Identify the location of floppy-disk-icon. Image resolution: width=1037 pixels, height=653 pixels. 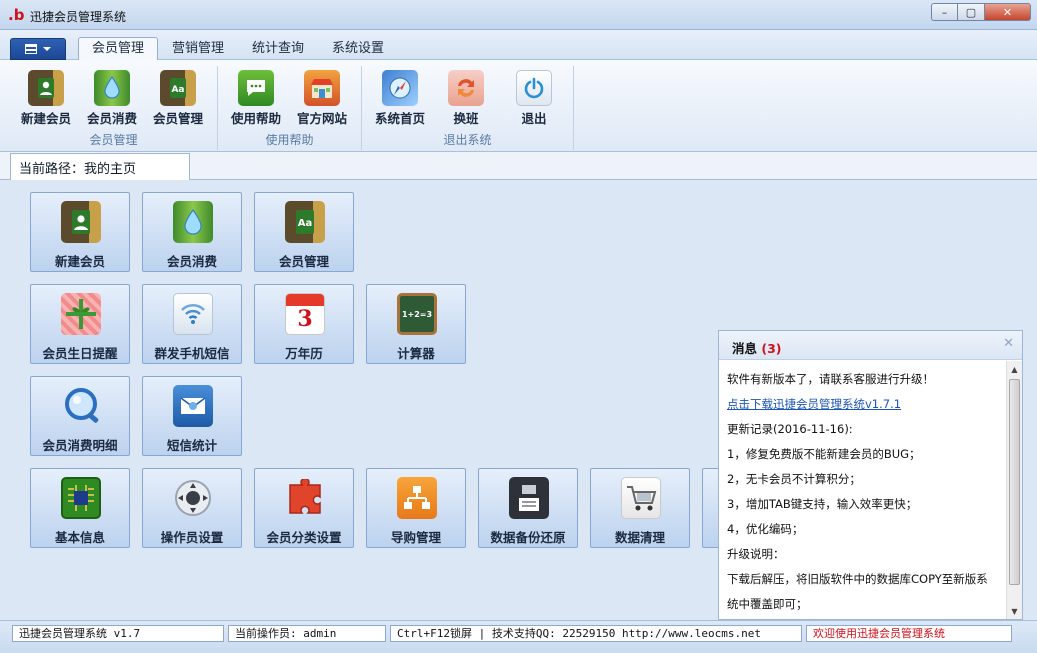
(529, 498).